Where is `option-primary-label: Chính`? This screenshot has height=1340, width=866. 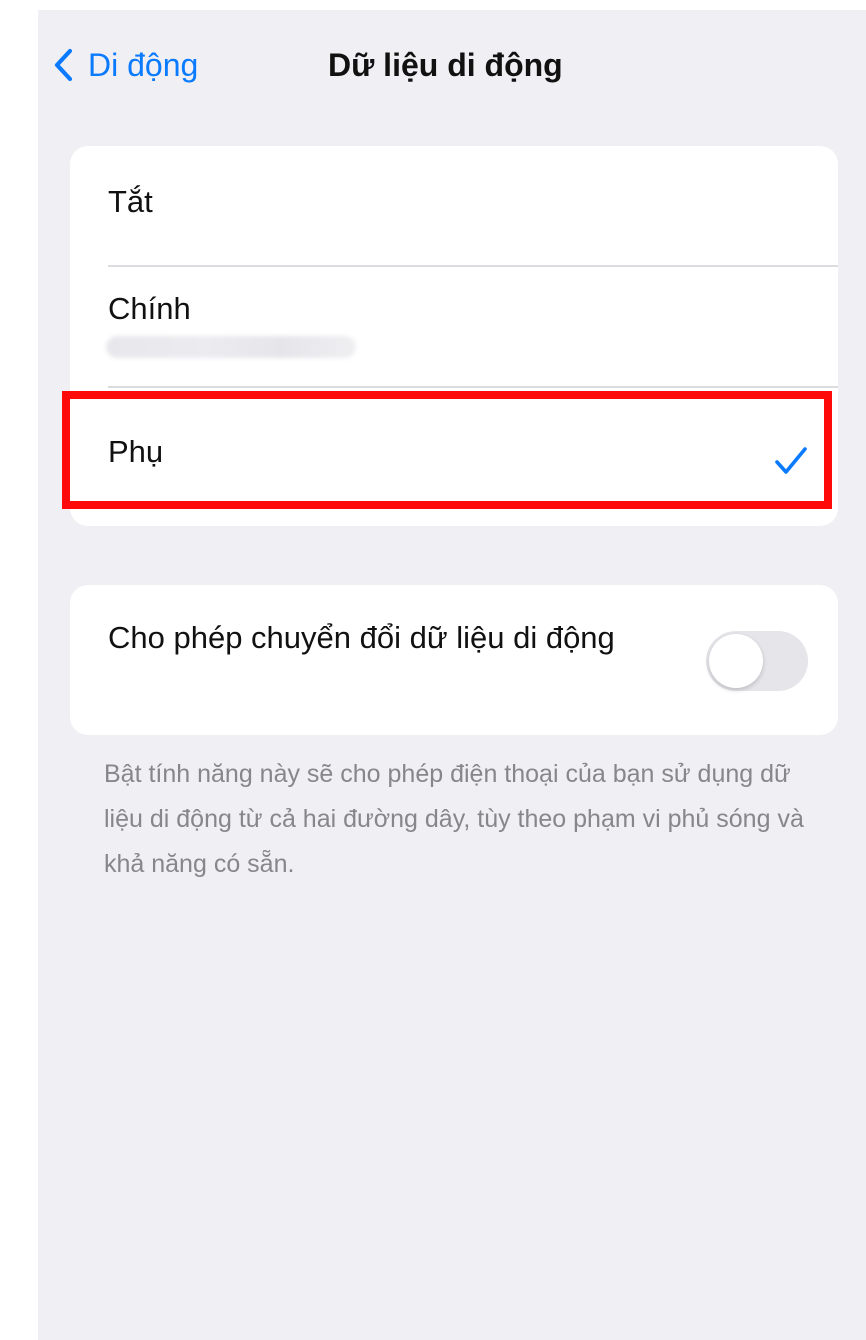
option-primary-label: Chính is located at coordinates (149, 308).